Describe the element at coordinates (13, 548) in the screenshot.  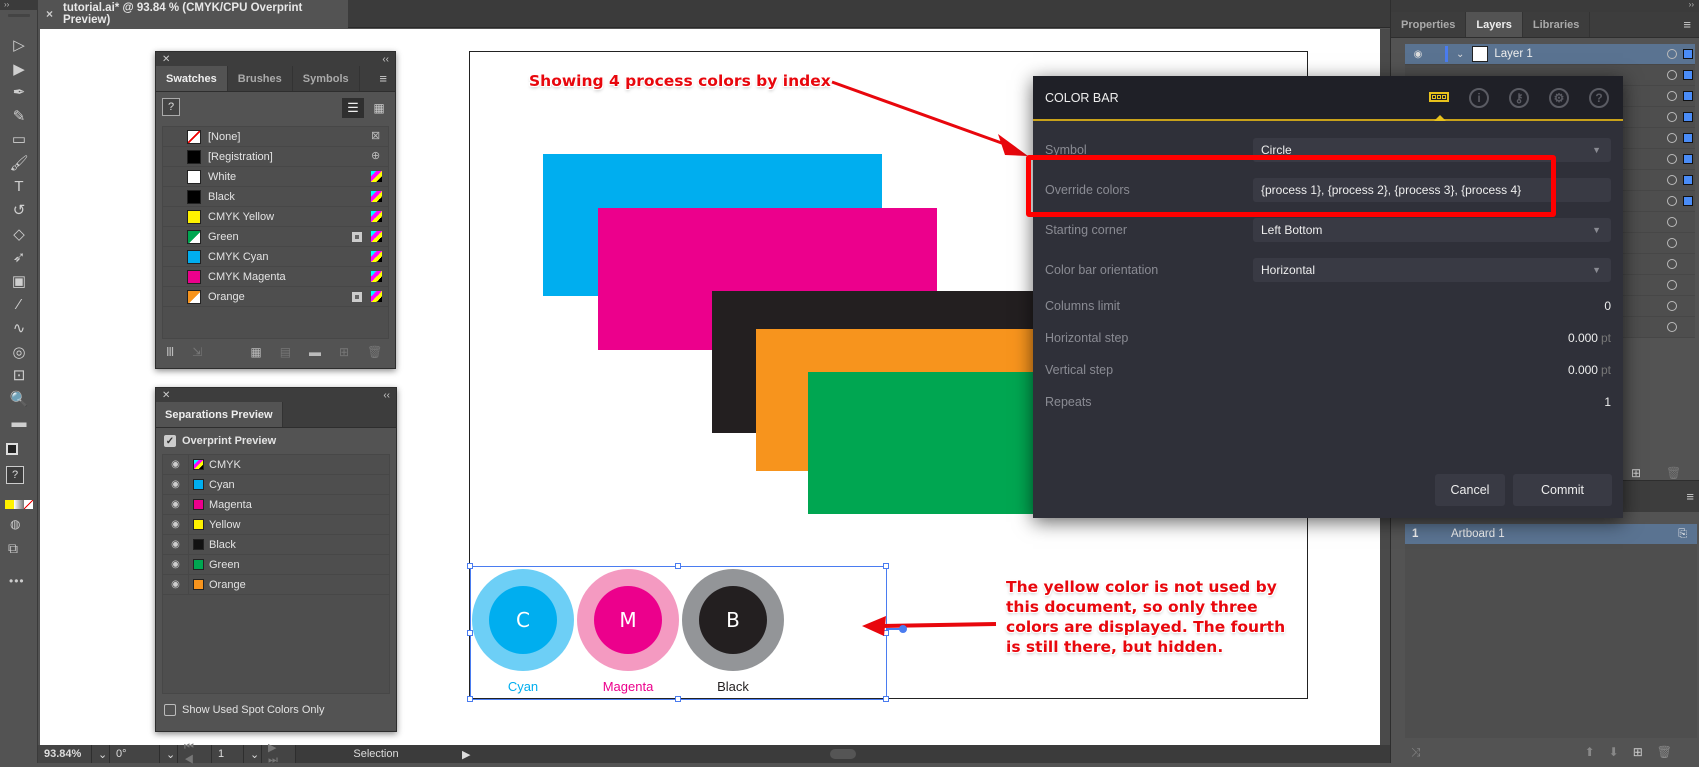
I see `screen-mode-icon: ⧉` at that location.